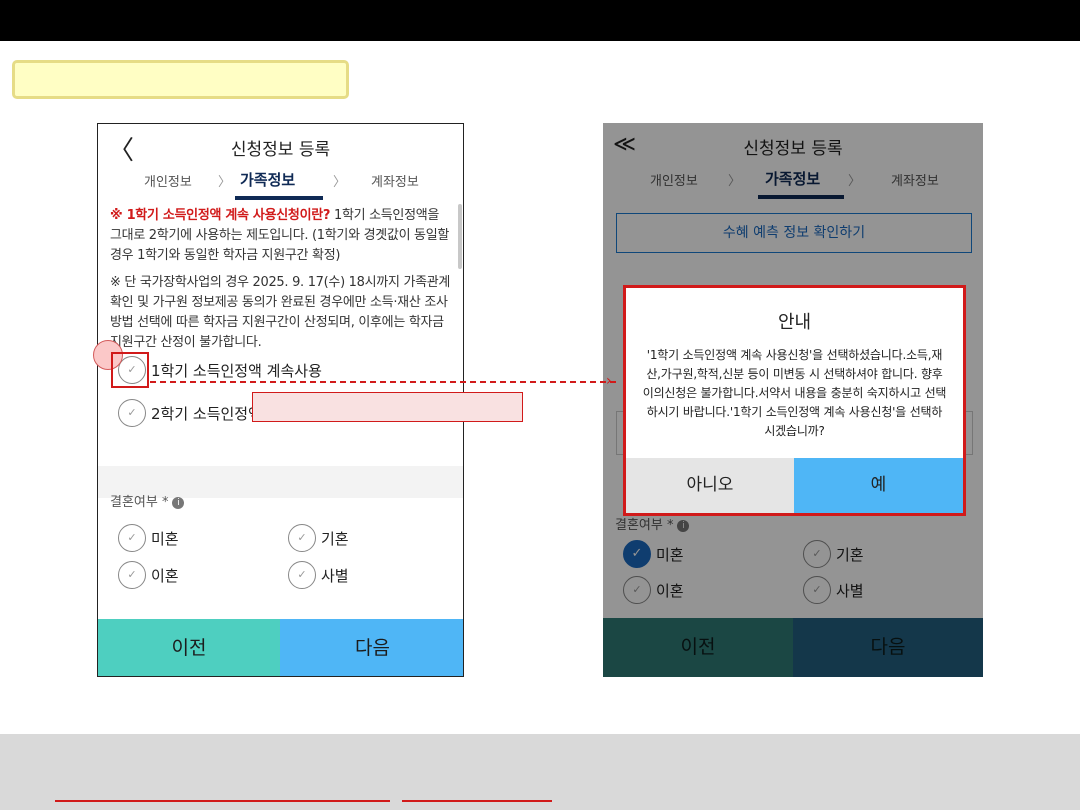  Describe the element at coordinates (180, 79) in the screenshot. I see `slide-heading-box` at that location.